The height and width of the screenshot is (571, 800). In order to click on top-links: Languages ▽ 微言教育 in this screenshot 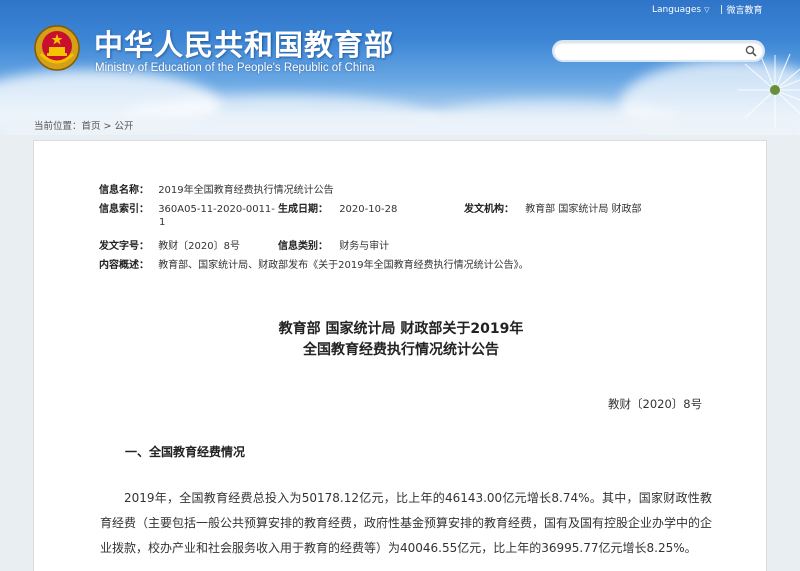, I will do `click(707, 10)`.